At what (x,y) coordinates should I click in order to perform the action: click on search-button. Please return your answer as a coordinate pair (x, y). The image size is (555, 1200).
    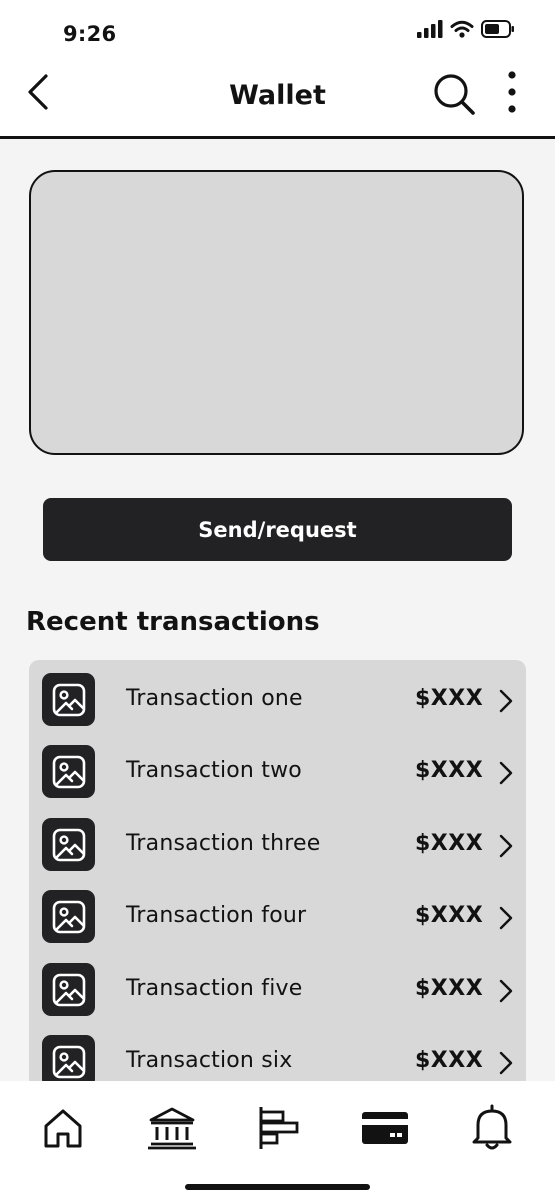
    Looking at the image, I should click on (454, 94).